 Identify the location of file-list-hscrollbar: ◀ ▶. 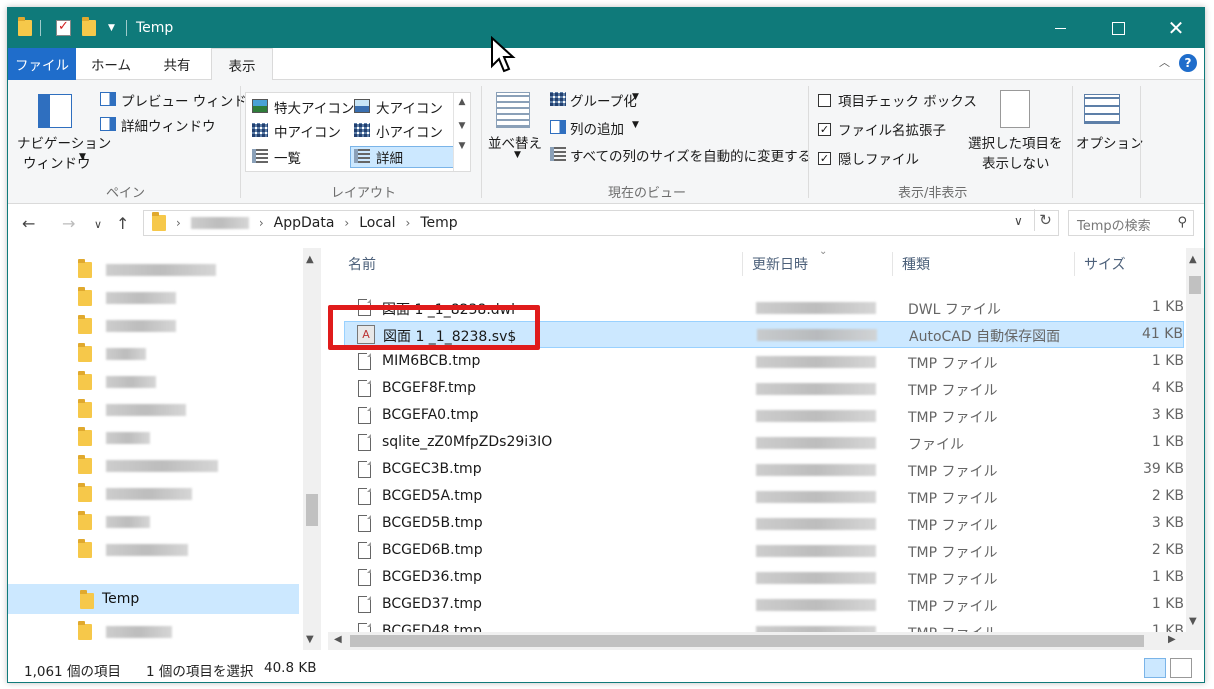
(757, 641).